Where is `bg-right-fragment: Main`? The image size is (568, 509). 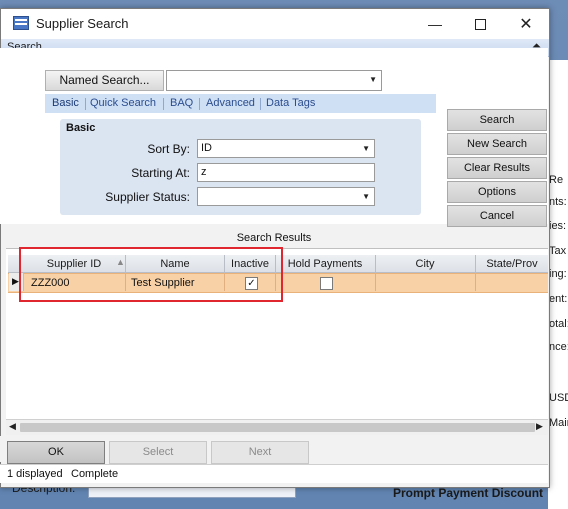 bg-right-fragment: Main is located at coordinates (558, 423).